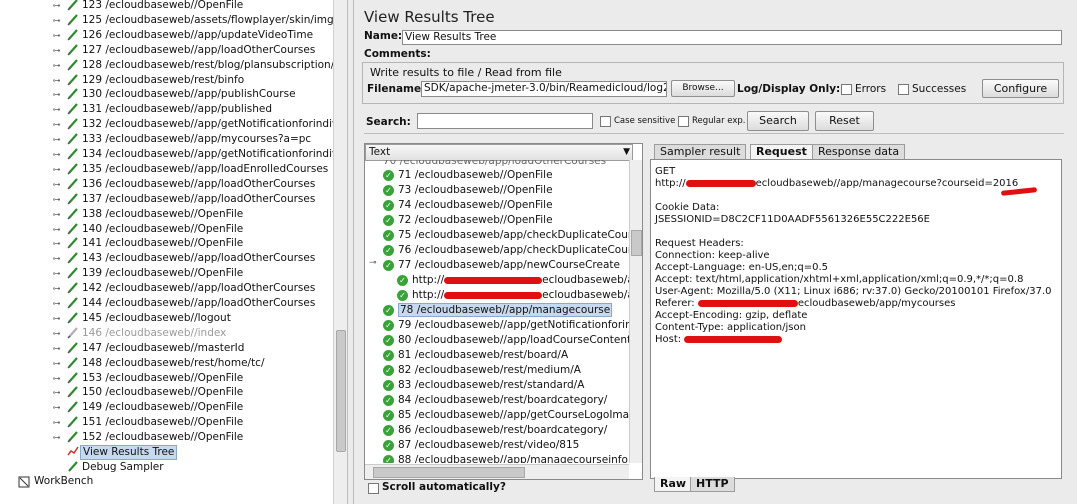 The height and width of the screenshot is (504, 1077). I want to click on results-hscroll-thumb, so click(449, 472).